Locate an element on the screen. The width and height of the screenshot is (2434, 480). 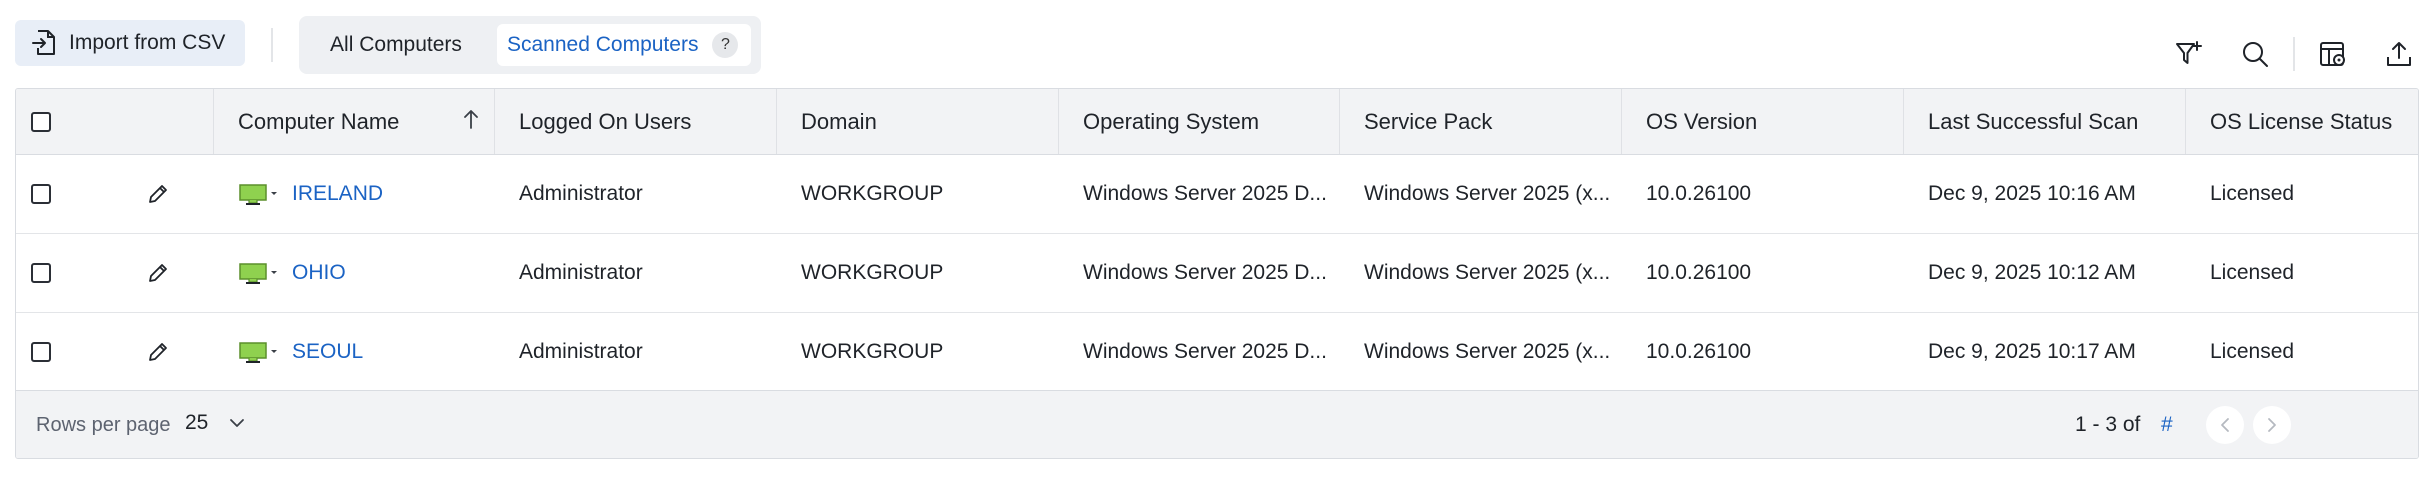
next-page-button is located at coordinates (2272, 425).